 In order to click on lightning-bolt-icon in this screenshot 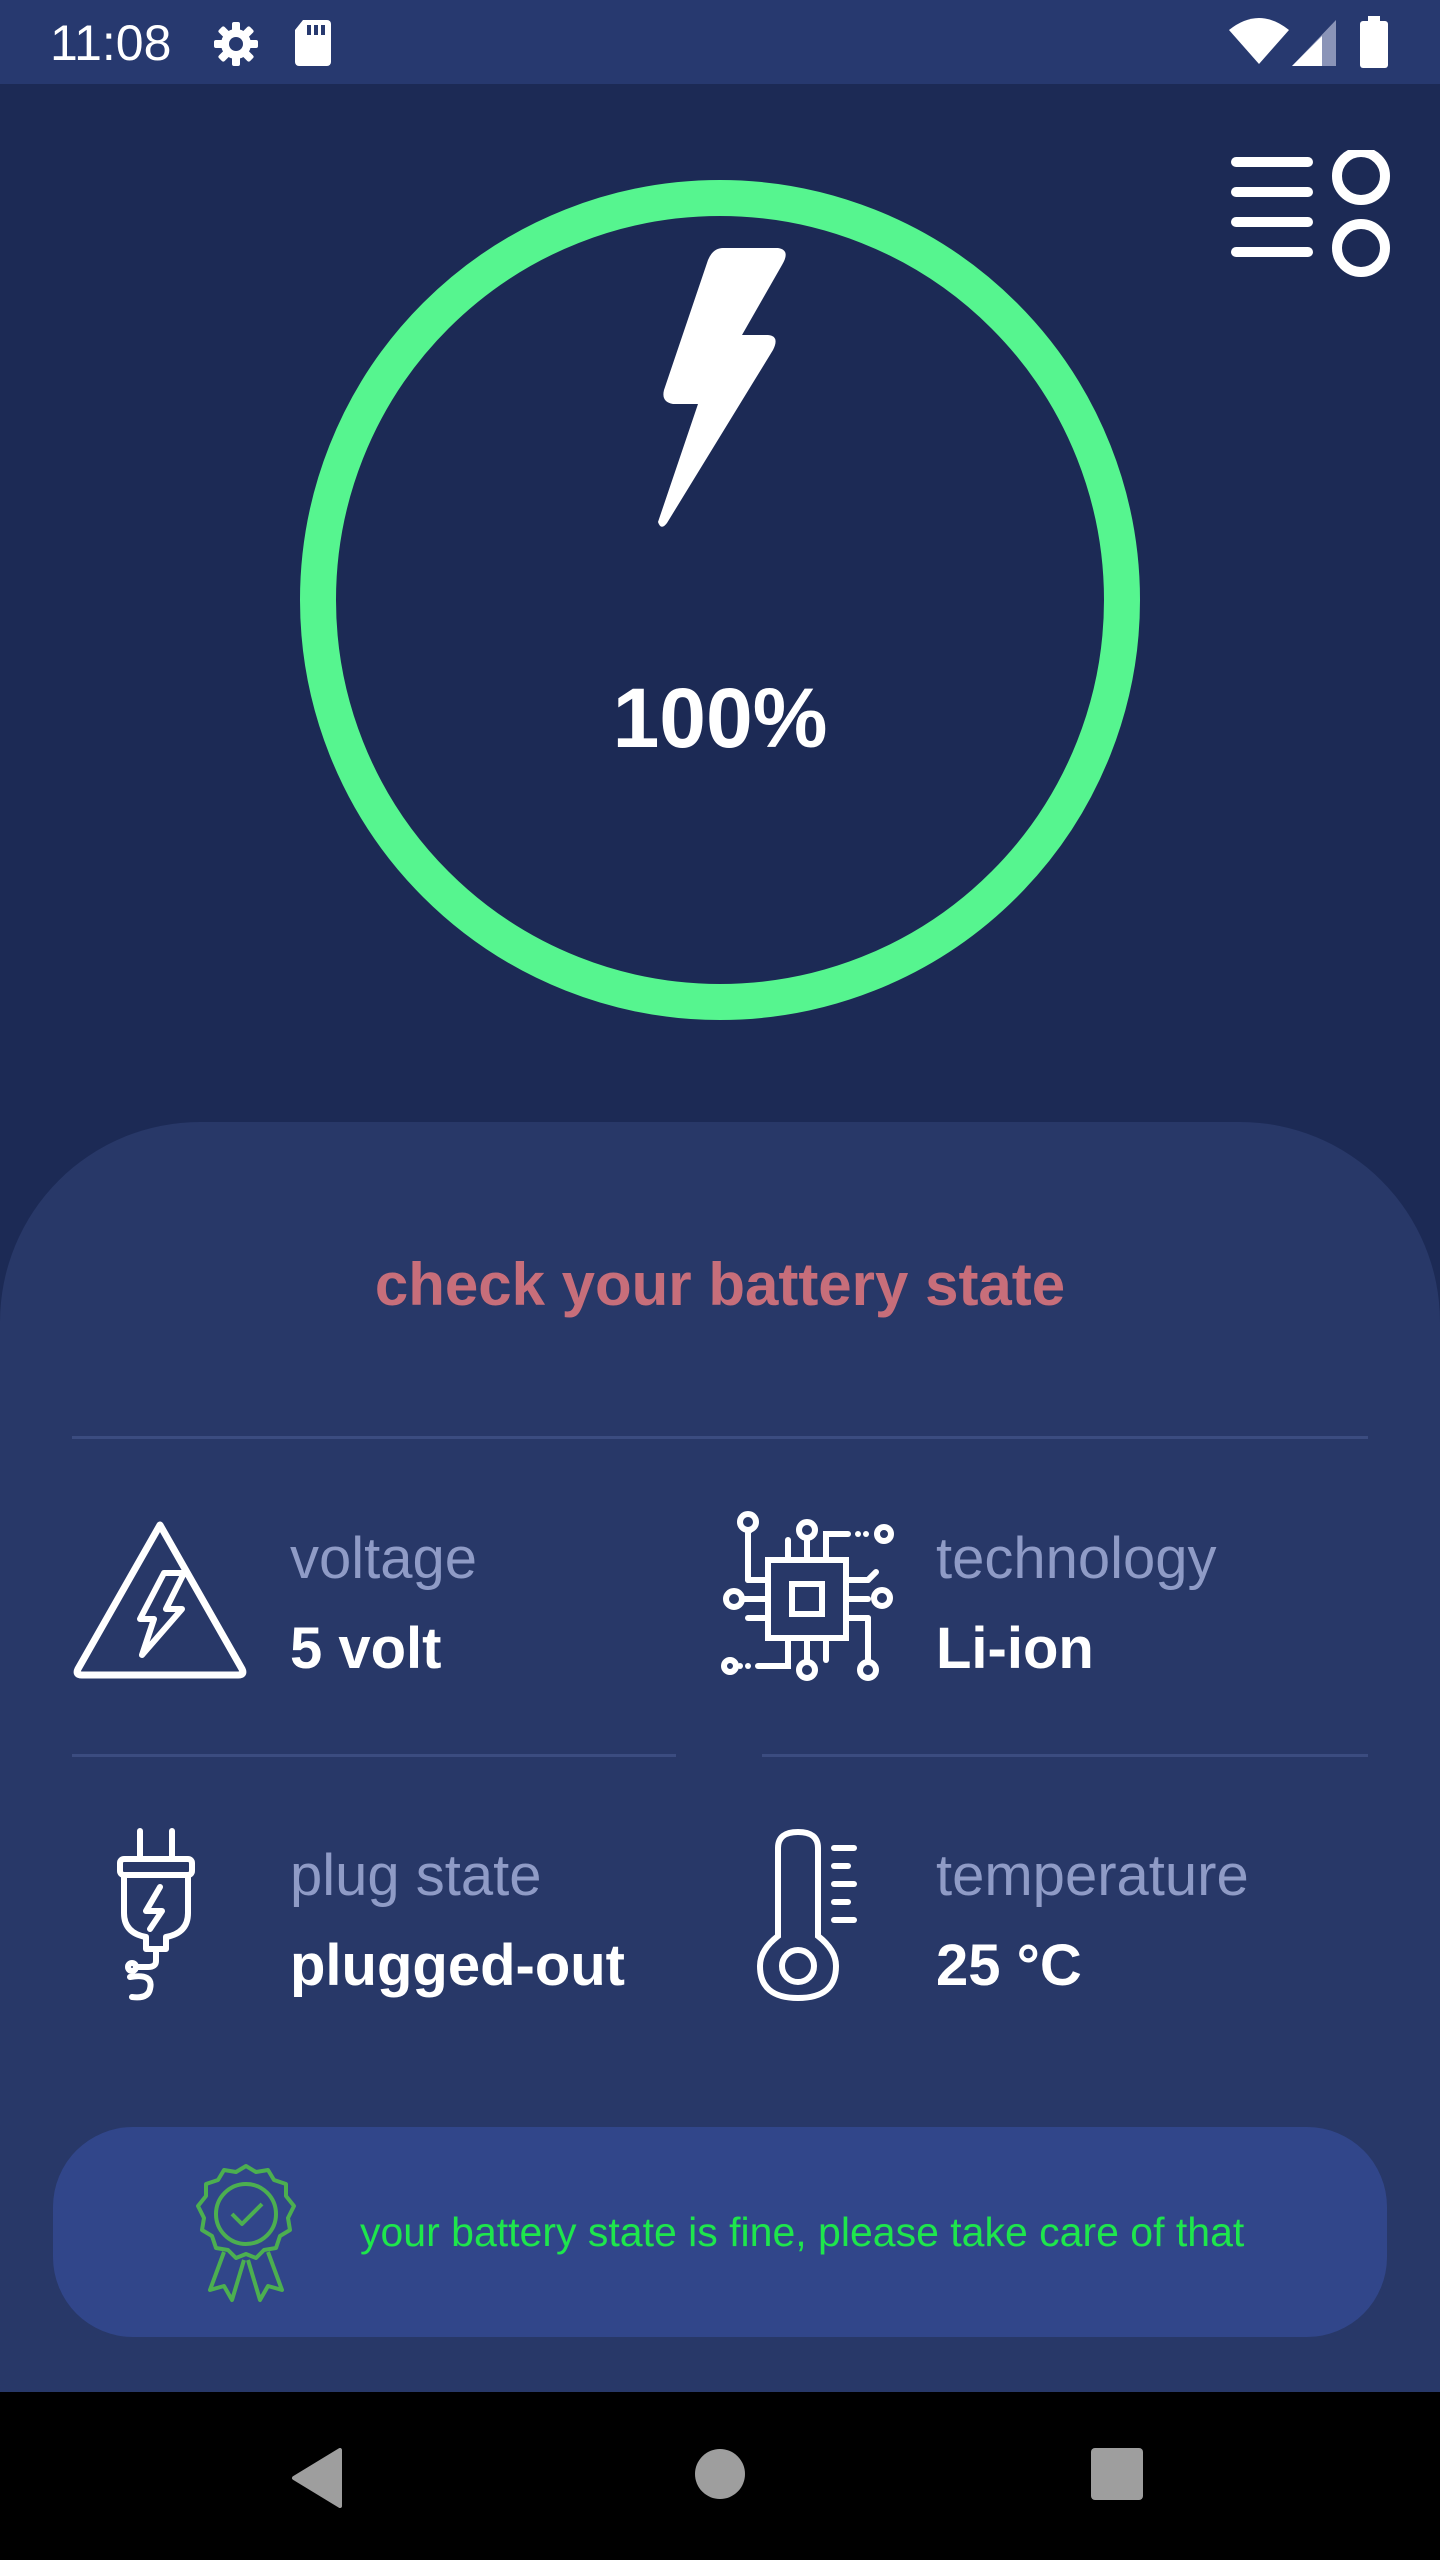, I will do `click(722, 387)`.